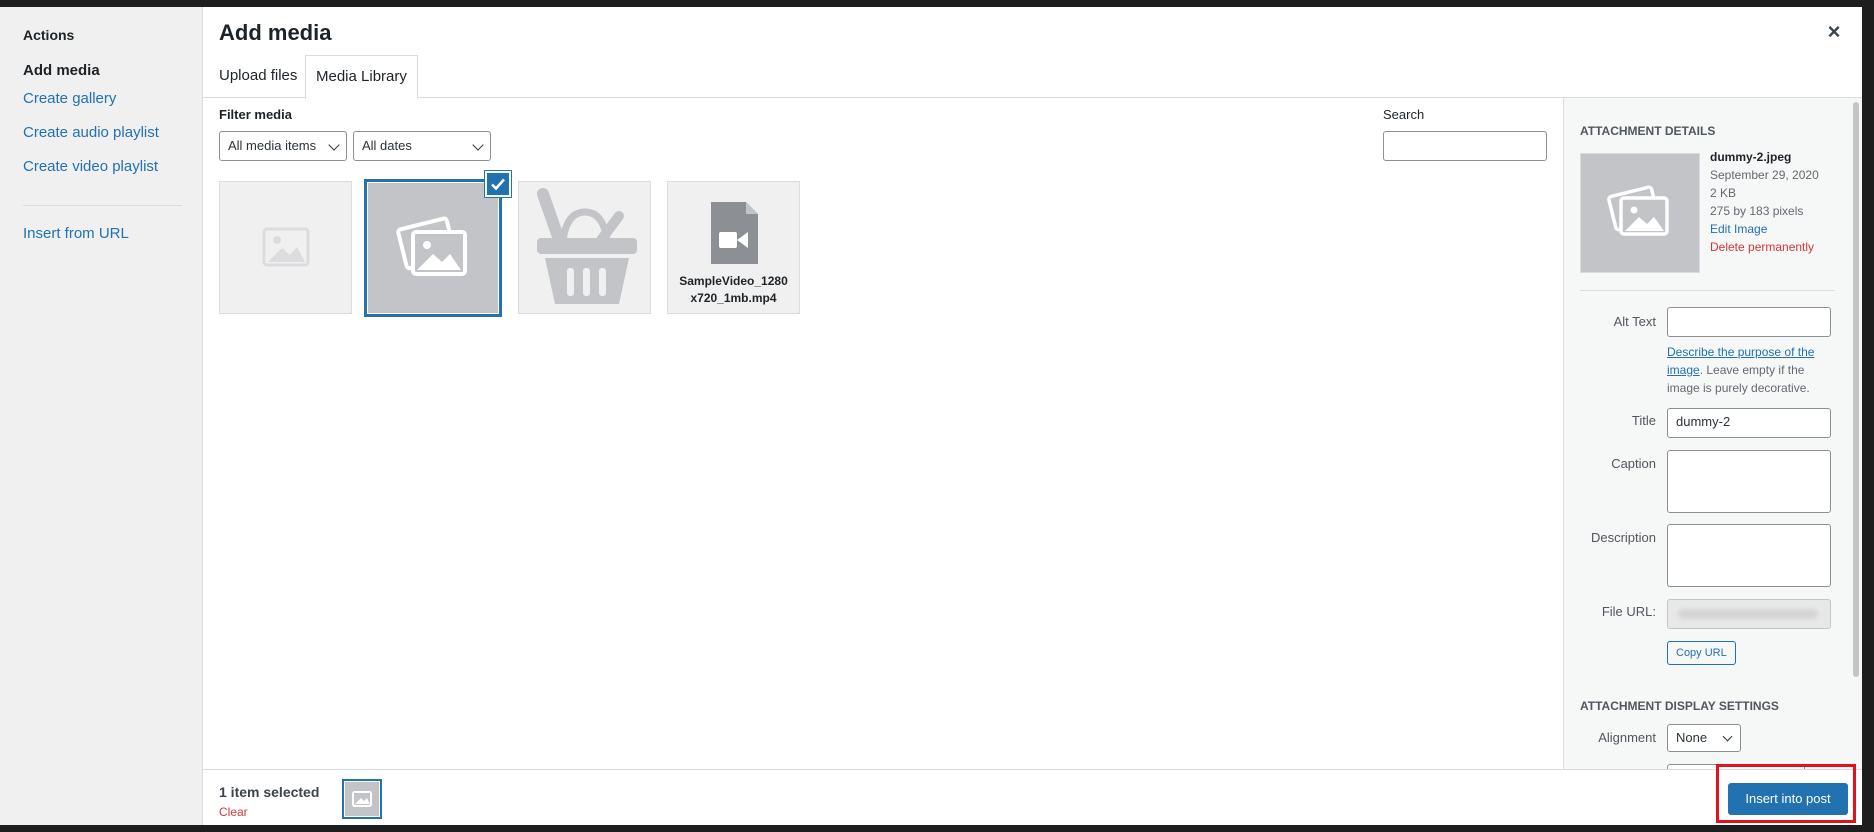  I want to click on close-icon: ×, so click(1834, 32).